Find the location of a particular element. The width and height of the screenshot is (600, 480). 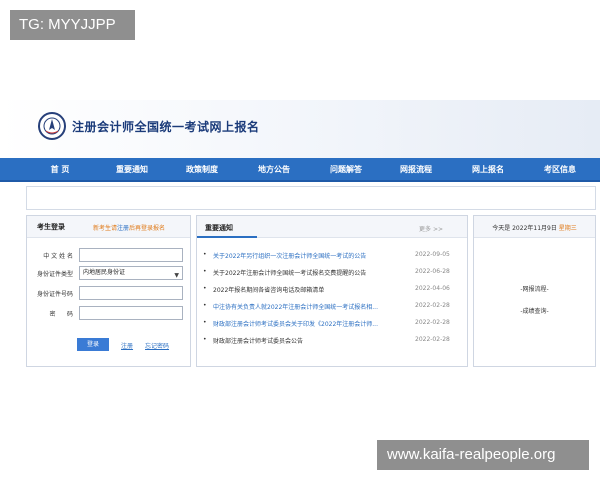

password-input is located at coordinates (131, 313).